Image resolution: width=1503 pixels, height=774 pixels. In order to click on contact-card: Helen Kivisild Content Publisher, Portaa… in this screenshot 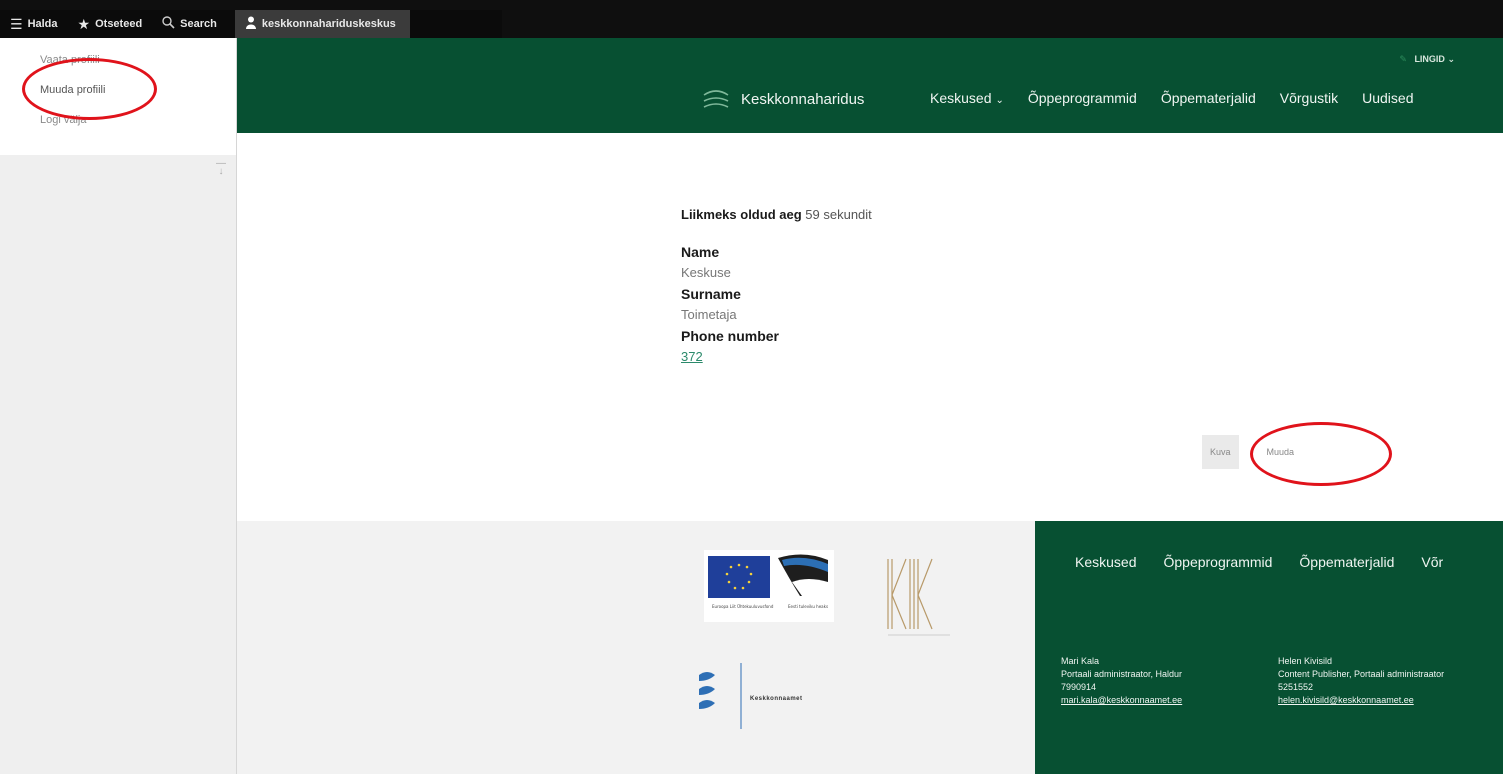, I will do `click(1373, 681)`.